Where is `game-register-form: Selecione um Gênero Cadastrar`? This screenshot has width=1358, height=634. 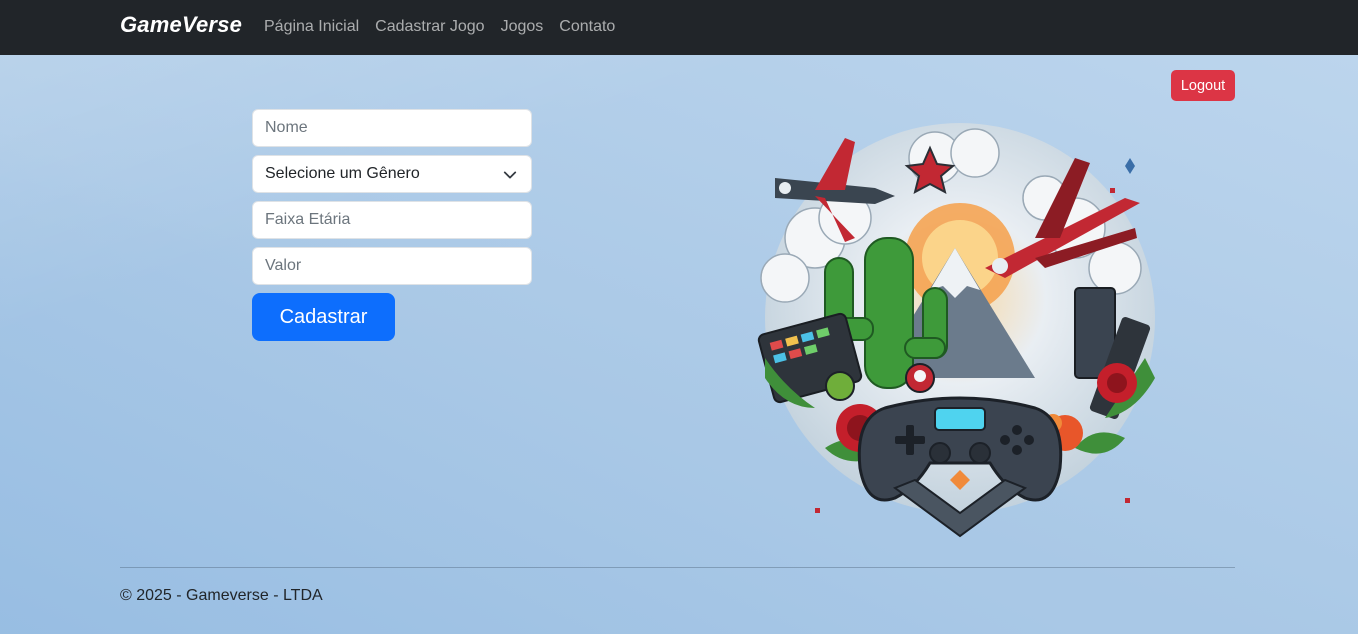
game-register-form: Selecione um Gênero Cadastrar is located at coordinates (392, 225).